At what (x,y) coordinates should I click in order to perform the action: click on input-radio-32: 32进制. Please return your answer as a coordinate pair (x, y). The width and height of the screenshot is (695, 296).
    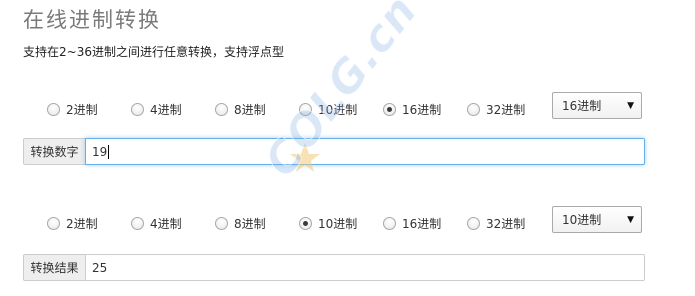
    Looking at the image, I should click on (496, 109).